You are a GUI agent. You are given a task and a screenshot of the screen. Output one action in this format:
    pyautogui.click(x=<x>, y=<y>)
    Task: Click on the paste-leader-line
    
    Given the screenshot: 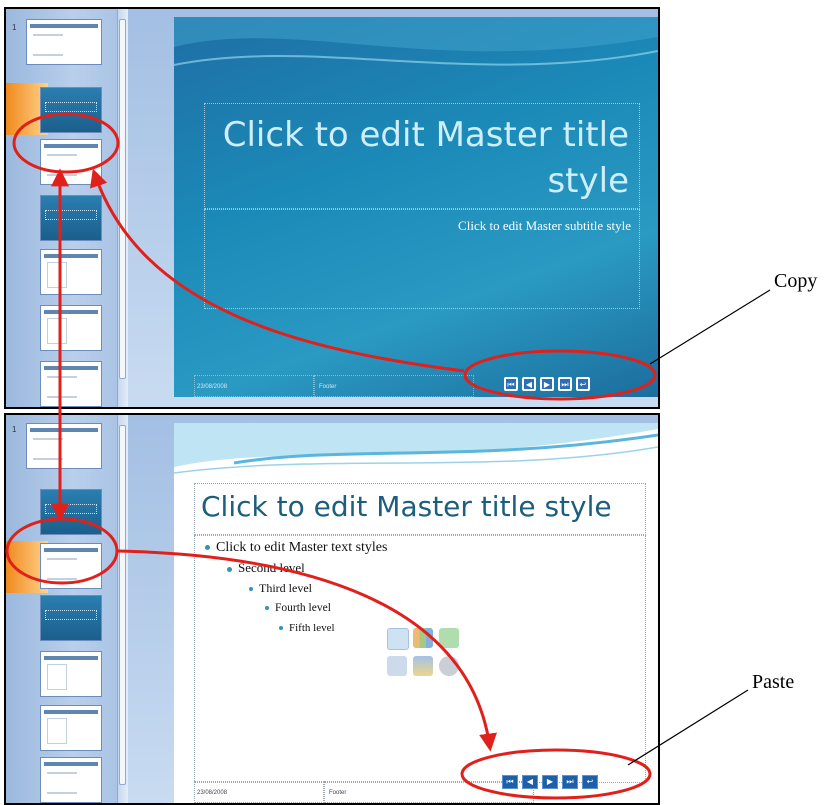 What is the action you would take?
    pyautogui.click(x=688, y=727)
    